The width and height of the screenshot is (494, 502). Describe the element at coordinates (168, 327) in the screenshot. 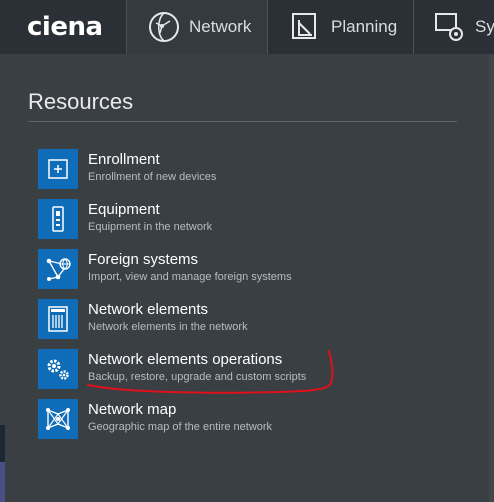

I see `resource-description: Network elements in the network` at that location.